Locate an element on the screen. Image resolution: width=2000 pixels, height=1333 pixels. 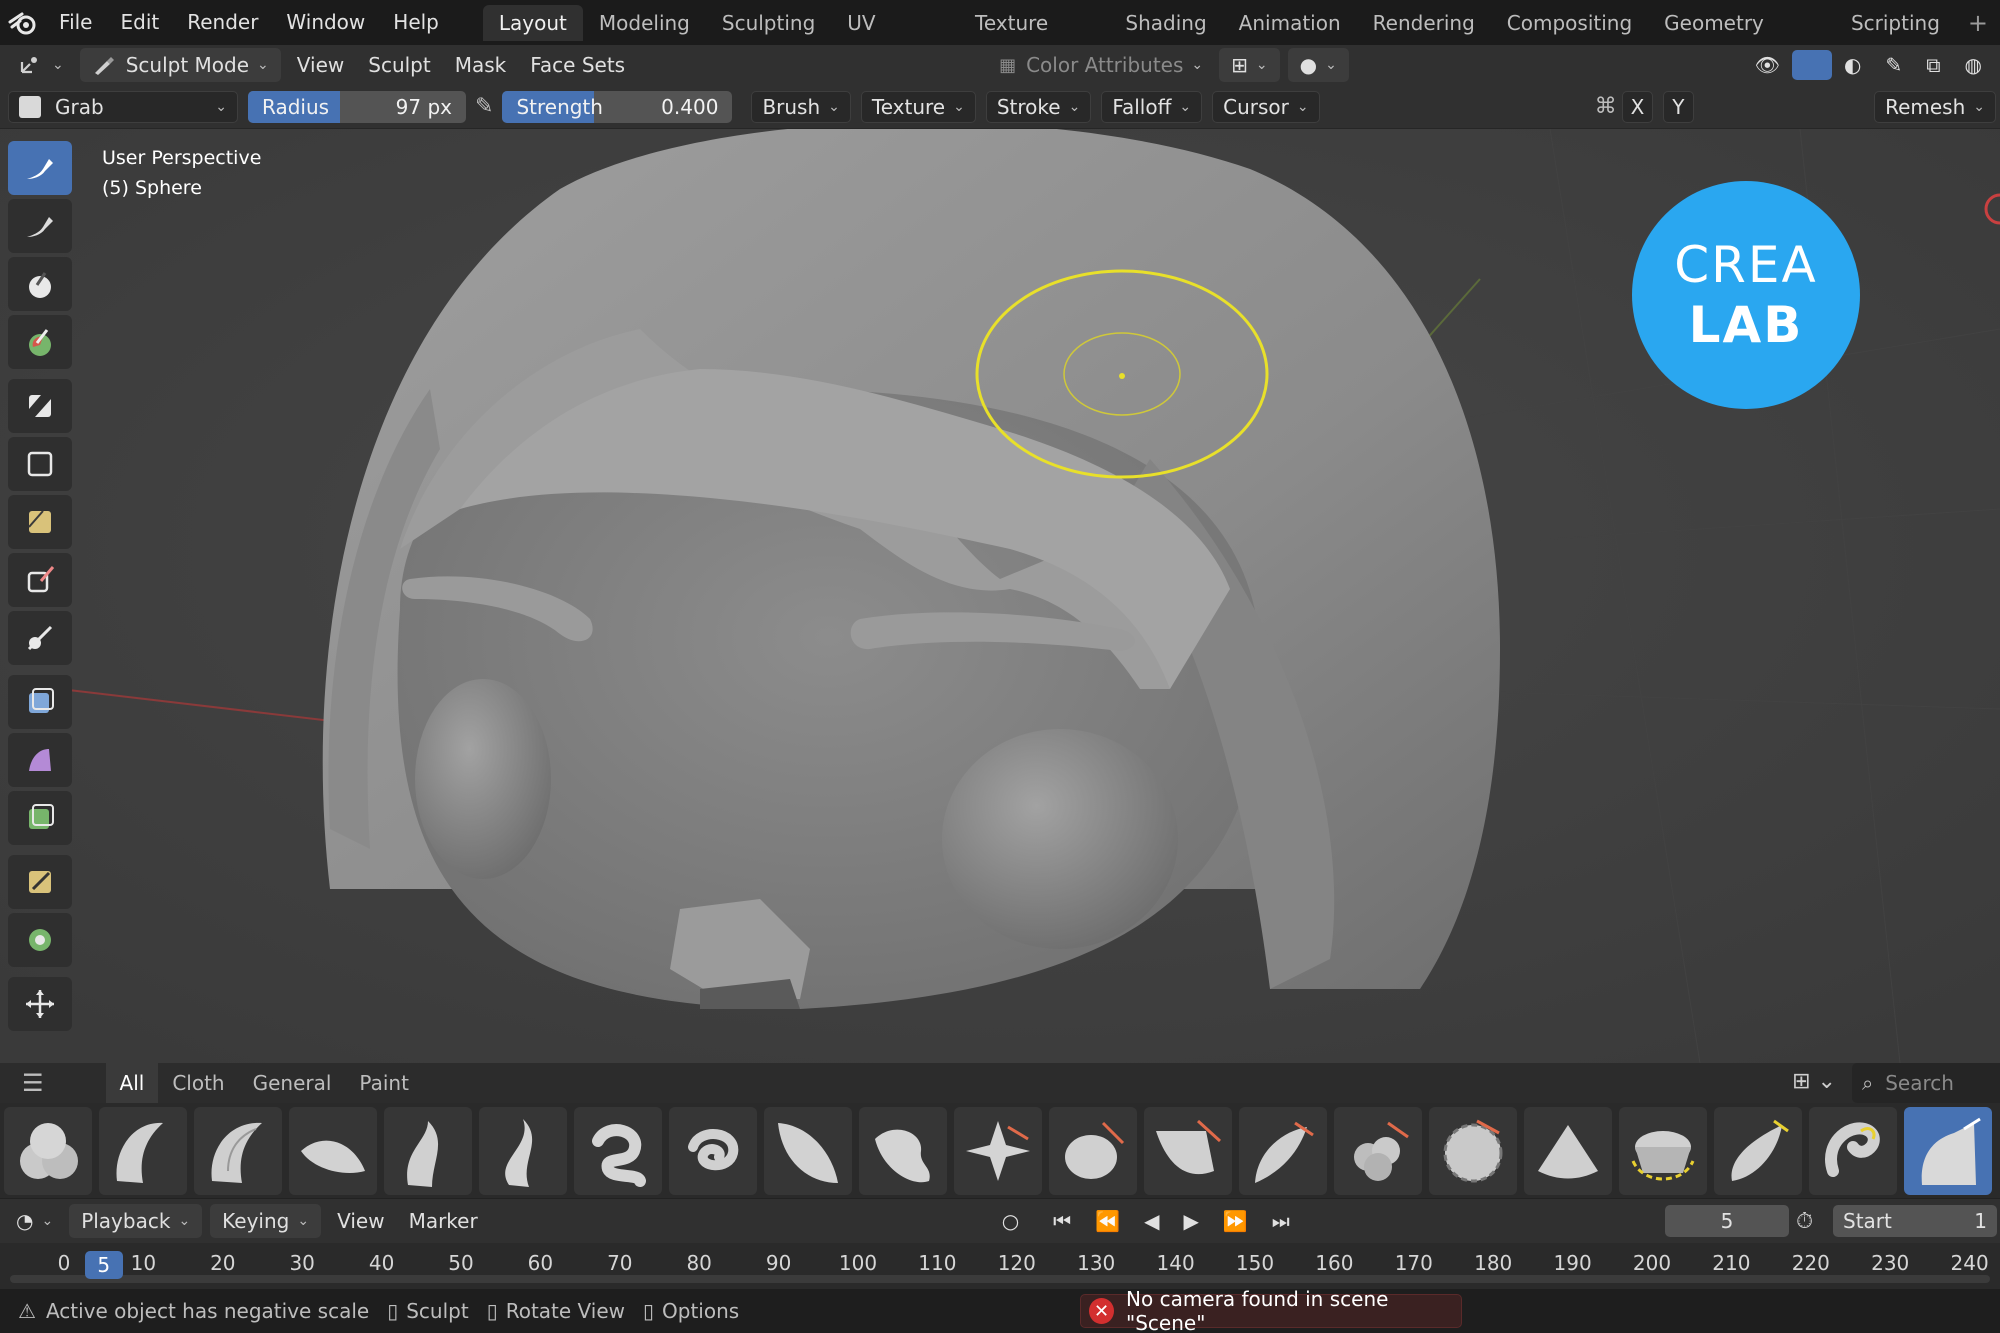
error-report: ✕ No camera found in scene "Scene" is located at coordinates (1271, 1310).